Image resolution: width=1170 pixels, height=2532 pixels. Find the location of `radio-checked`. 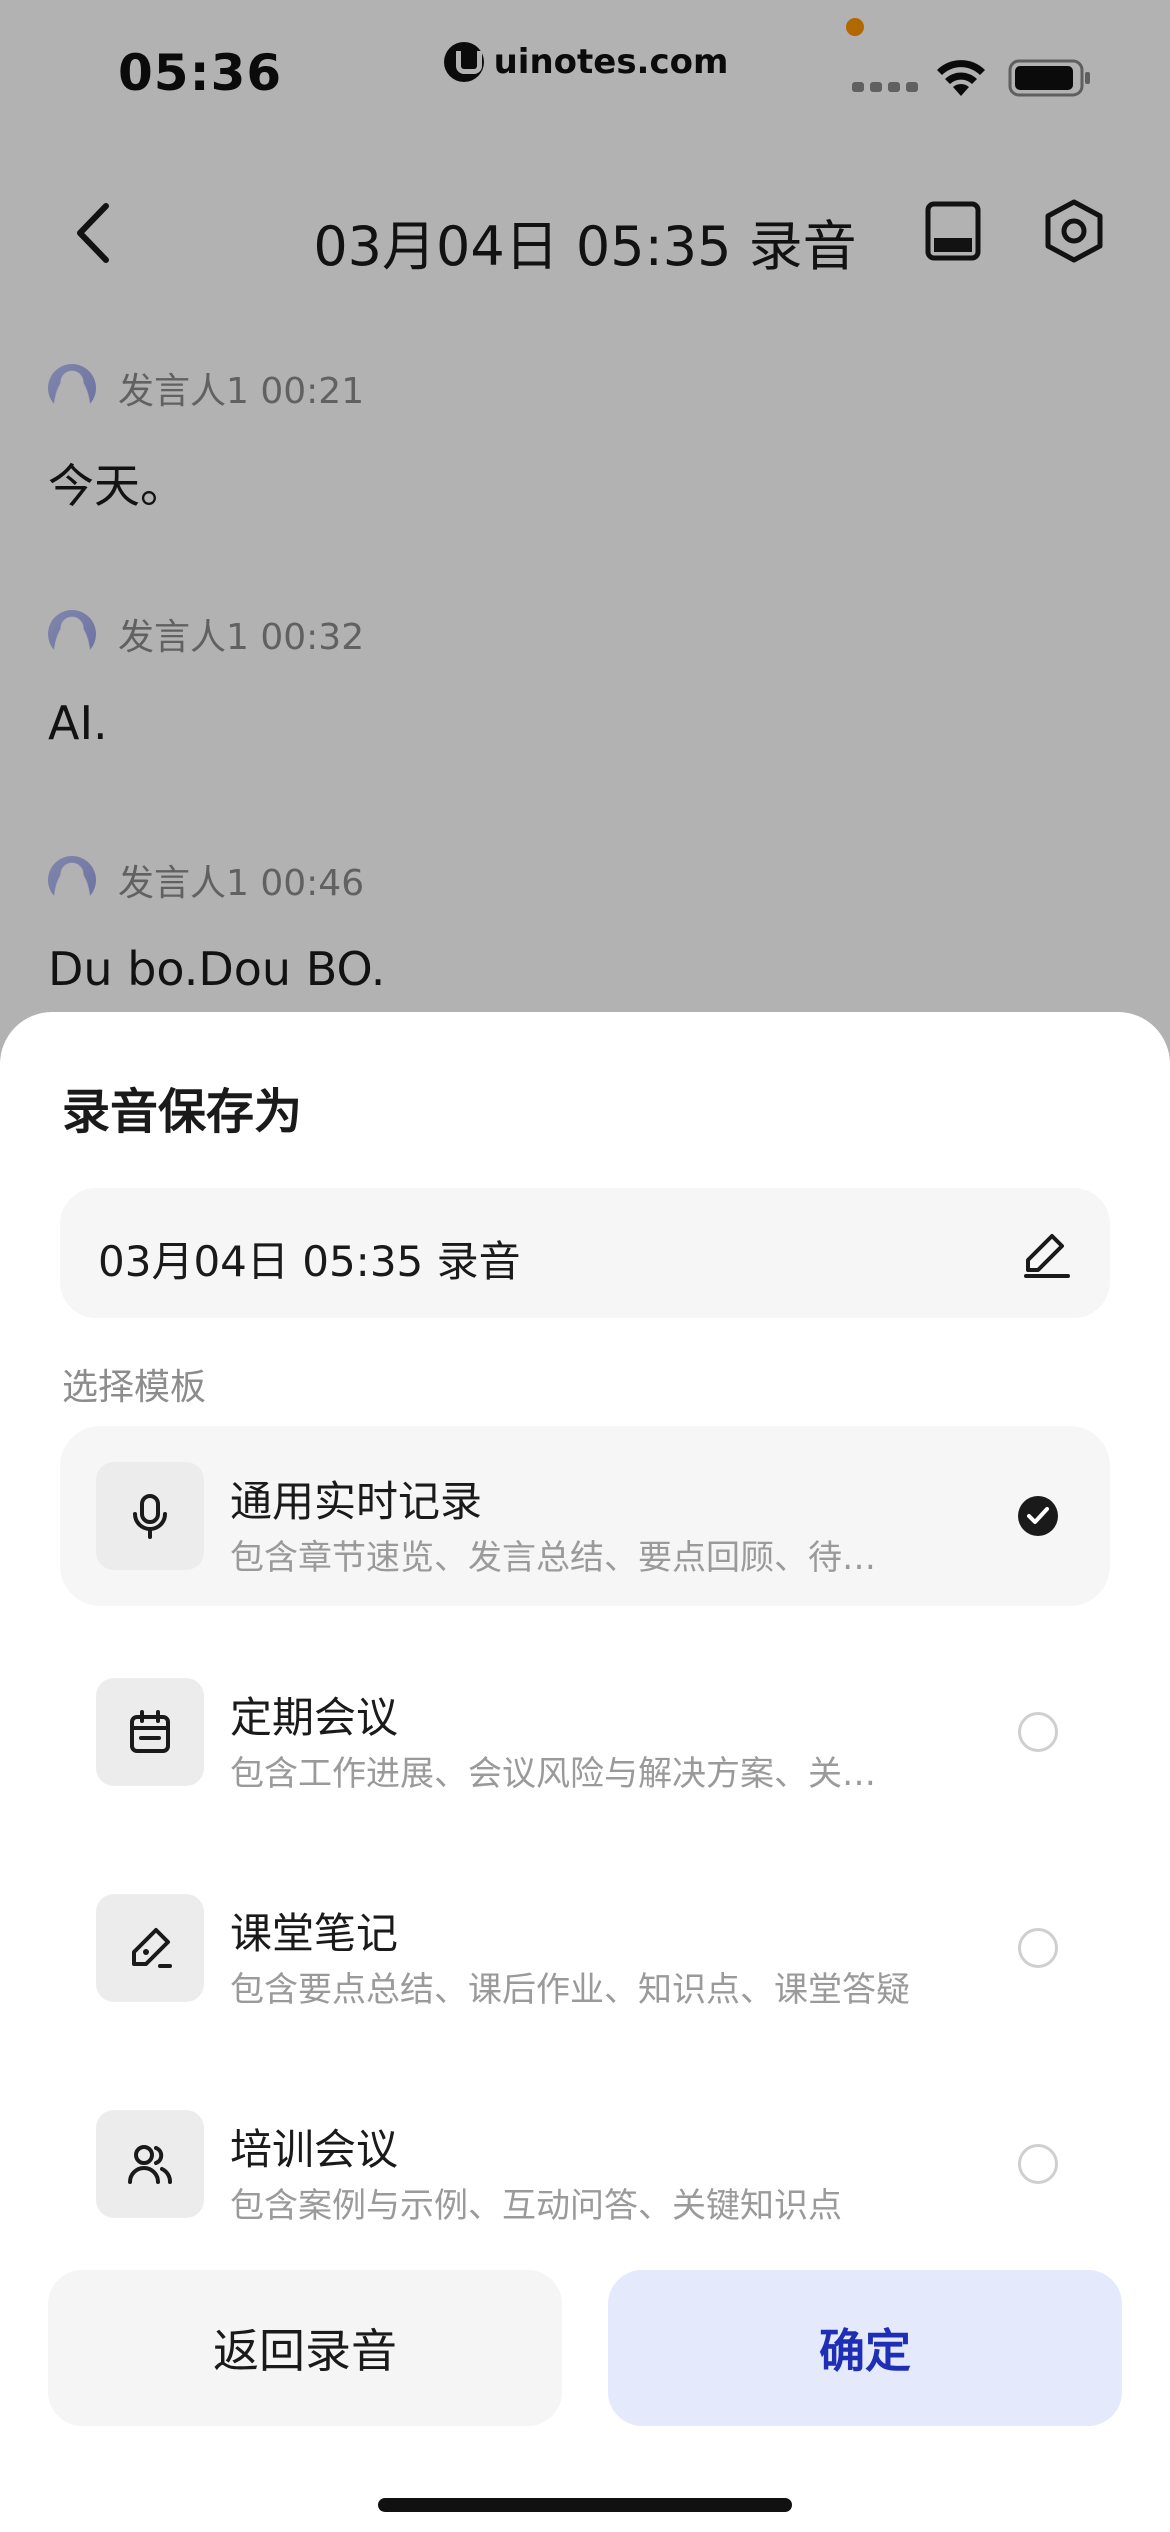

radio-checked is located at coordinates (1038, 1516).